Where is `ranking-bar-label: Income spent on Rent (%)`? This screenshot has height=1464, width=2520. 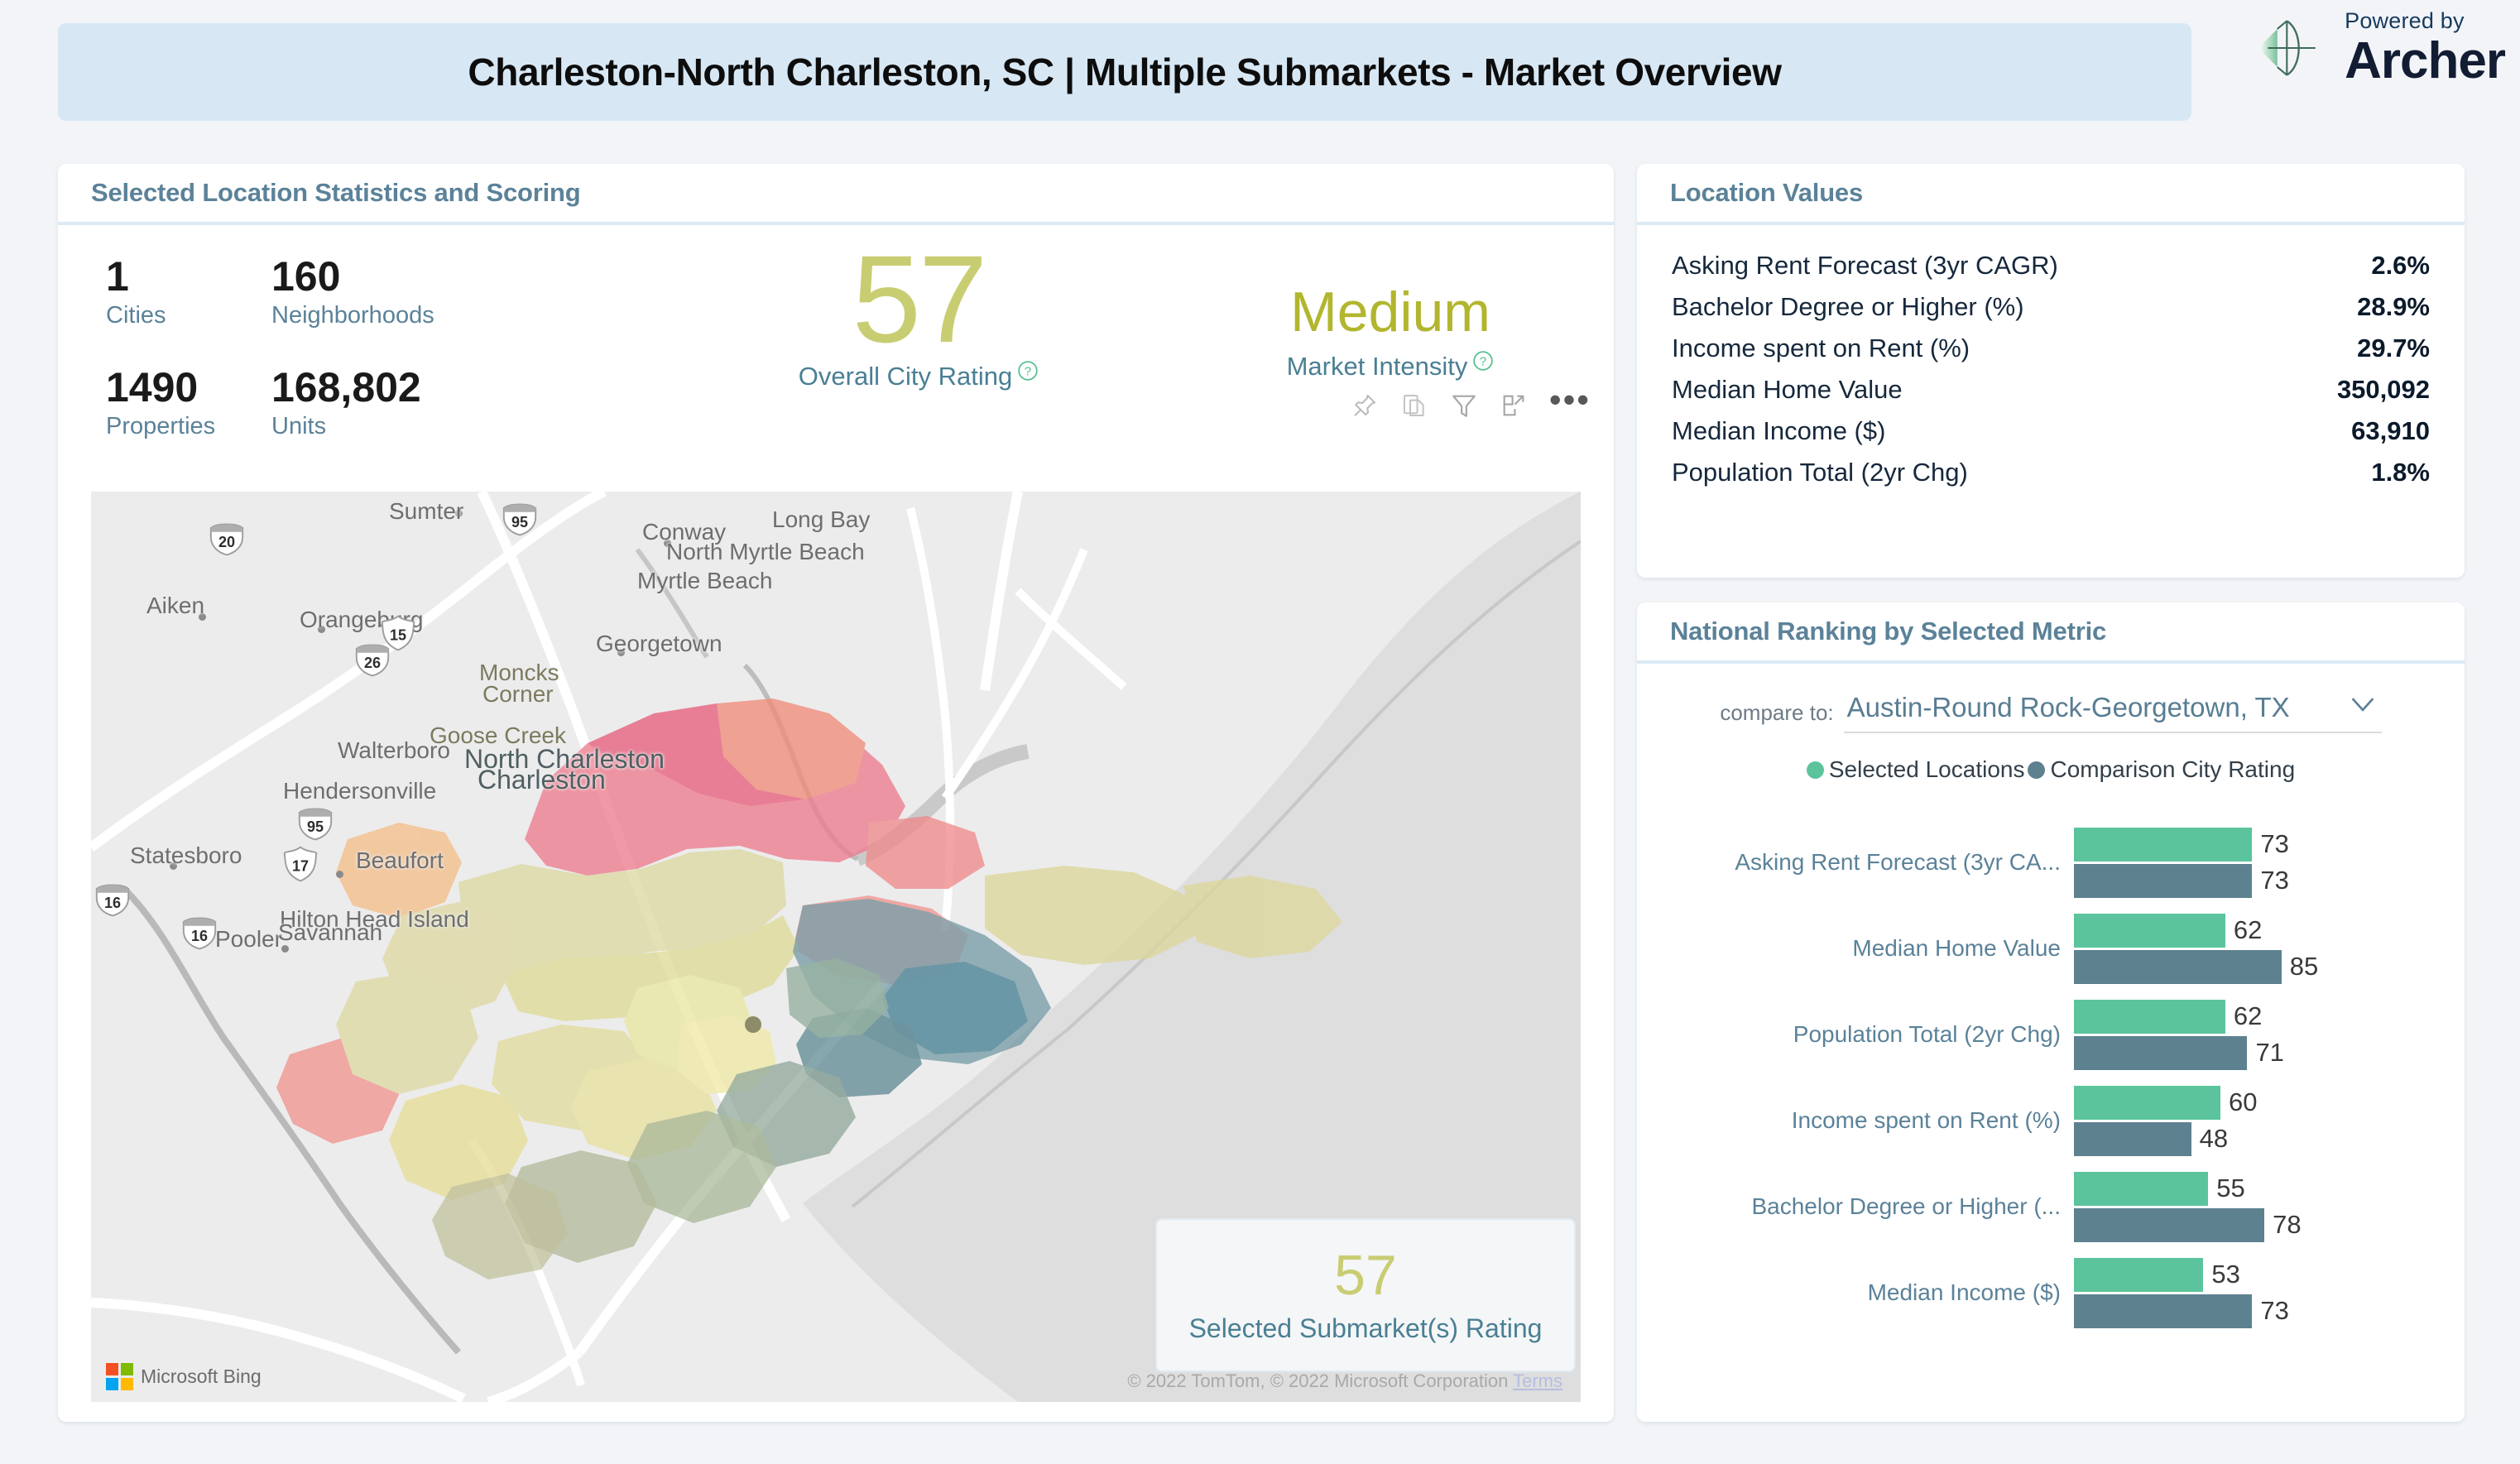 ranking-bar-label: Income spent on Rent (%) is located at coordinates (1926, 1120).